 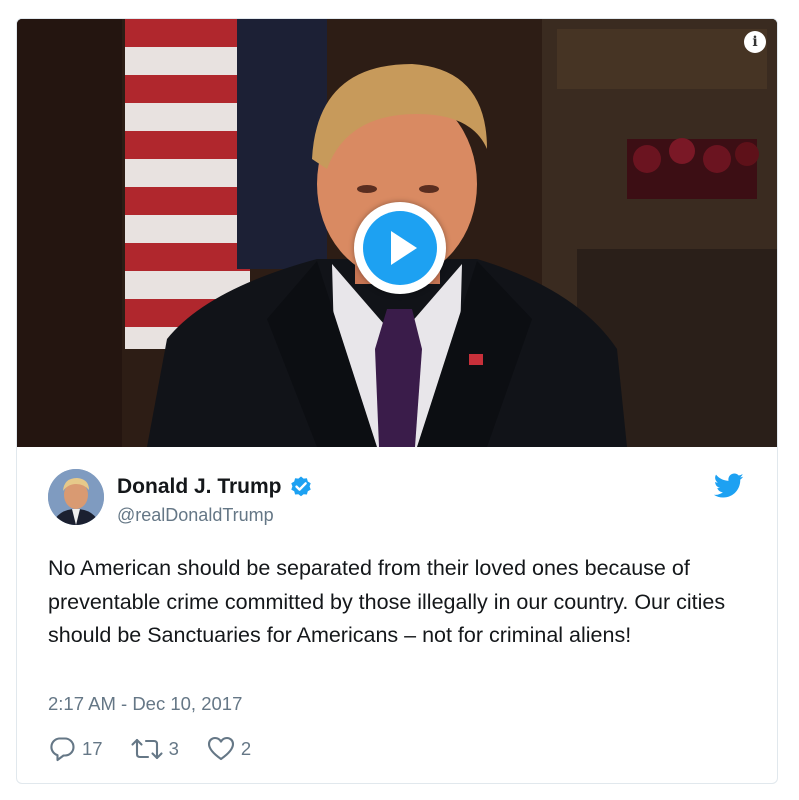 I want to click on play-button, so click(x=400, y=248).